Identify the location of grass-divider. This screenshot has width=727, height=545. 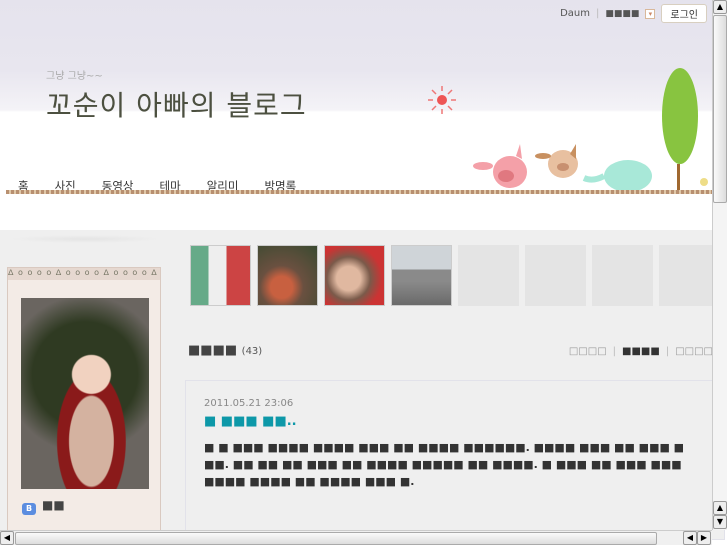
(359, 192).